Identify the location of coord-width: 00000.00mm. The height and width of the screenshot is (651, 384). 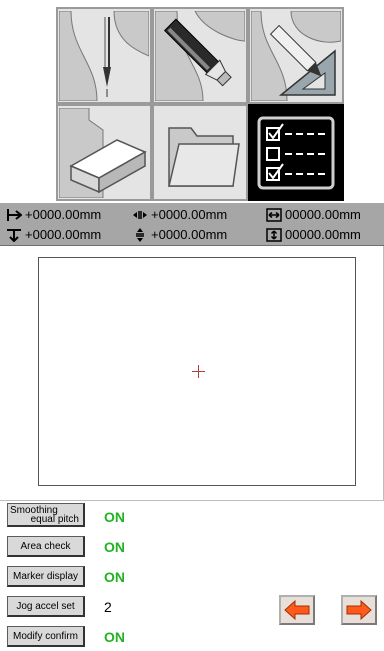
(313, 214).